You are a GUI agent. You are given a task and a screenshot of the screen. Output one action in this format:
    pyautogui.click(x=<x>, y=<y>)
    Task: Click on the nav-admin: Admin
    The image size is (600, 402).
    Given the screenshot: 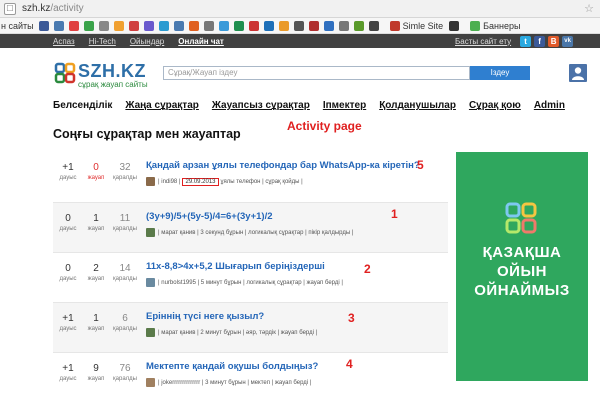 What is the action you would take?
    pyautogui.click(x=549, y=105)
    